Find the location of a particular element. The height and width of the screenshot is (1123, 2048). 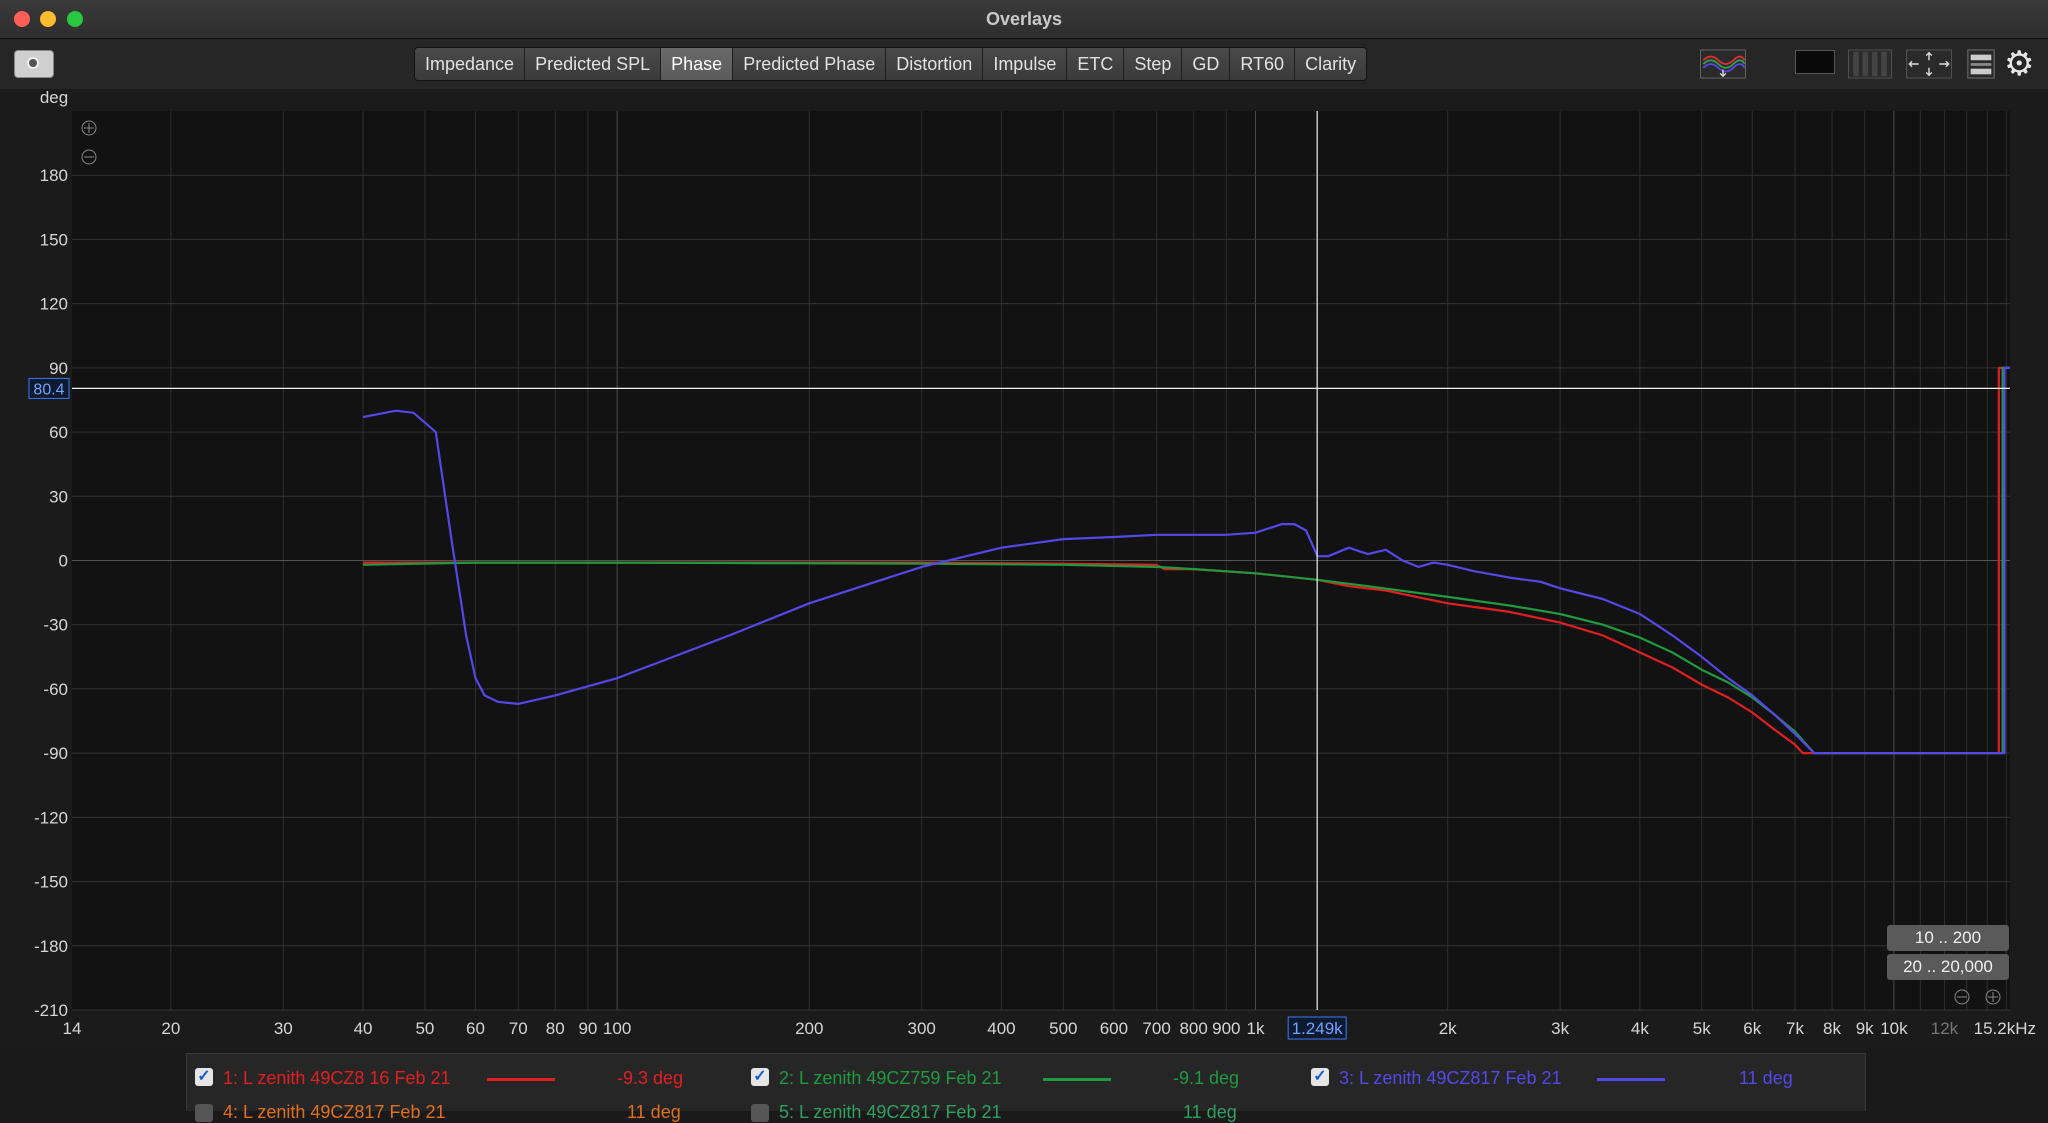

zoom-in-icon is located at coordinates (89, 128).